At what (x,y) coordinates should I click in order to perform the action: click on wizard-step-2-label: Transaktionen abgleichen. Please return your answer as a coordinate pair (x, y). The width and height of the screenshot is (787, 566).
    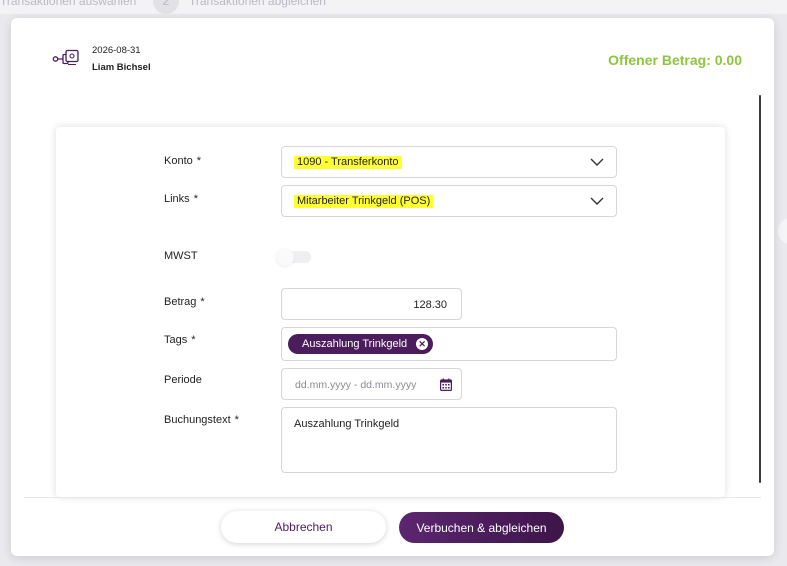
    Looking at the image, I should click on (257, 4).